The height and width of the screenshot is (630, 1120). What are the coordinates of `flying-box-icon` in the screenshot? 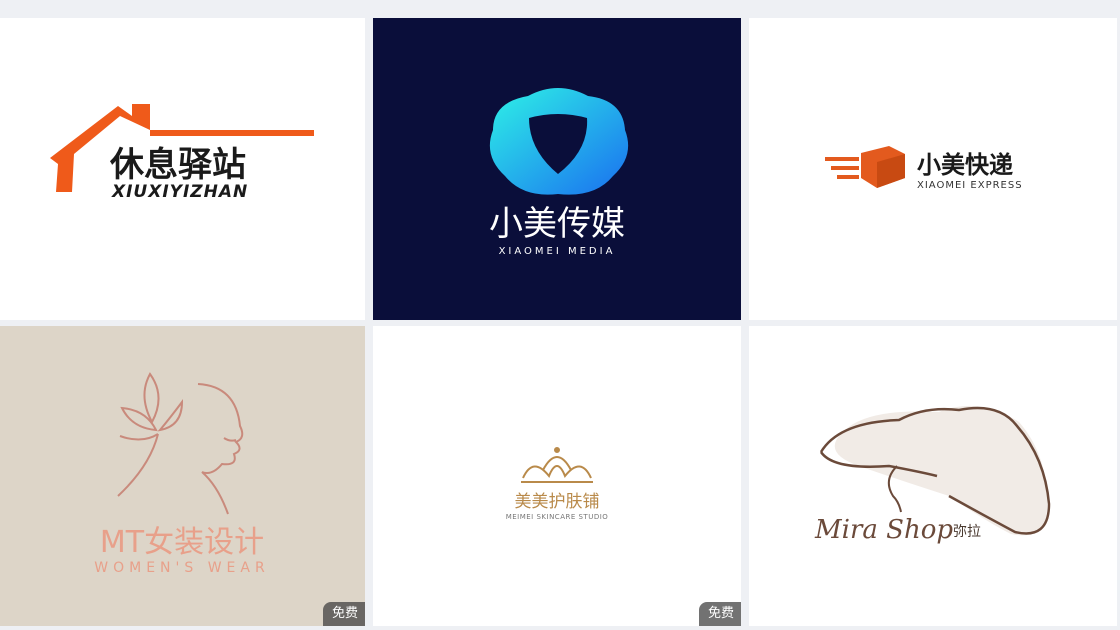 It's located at (865, 167).